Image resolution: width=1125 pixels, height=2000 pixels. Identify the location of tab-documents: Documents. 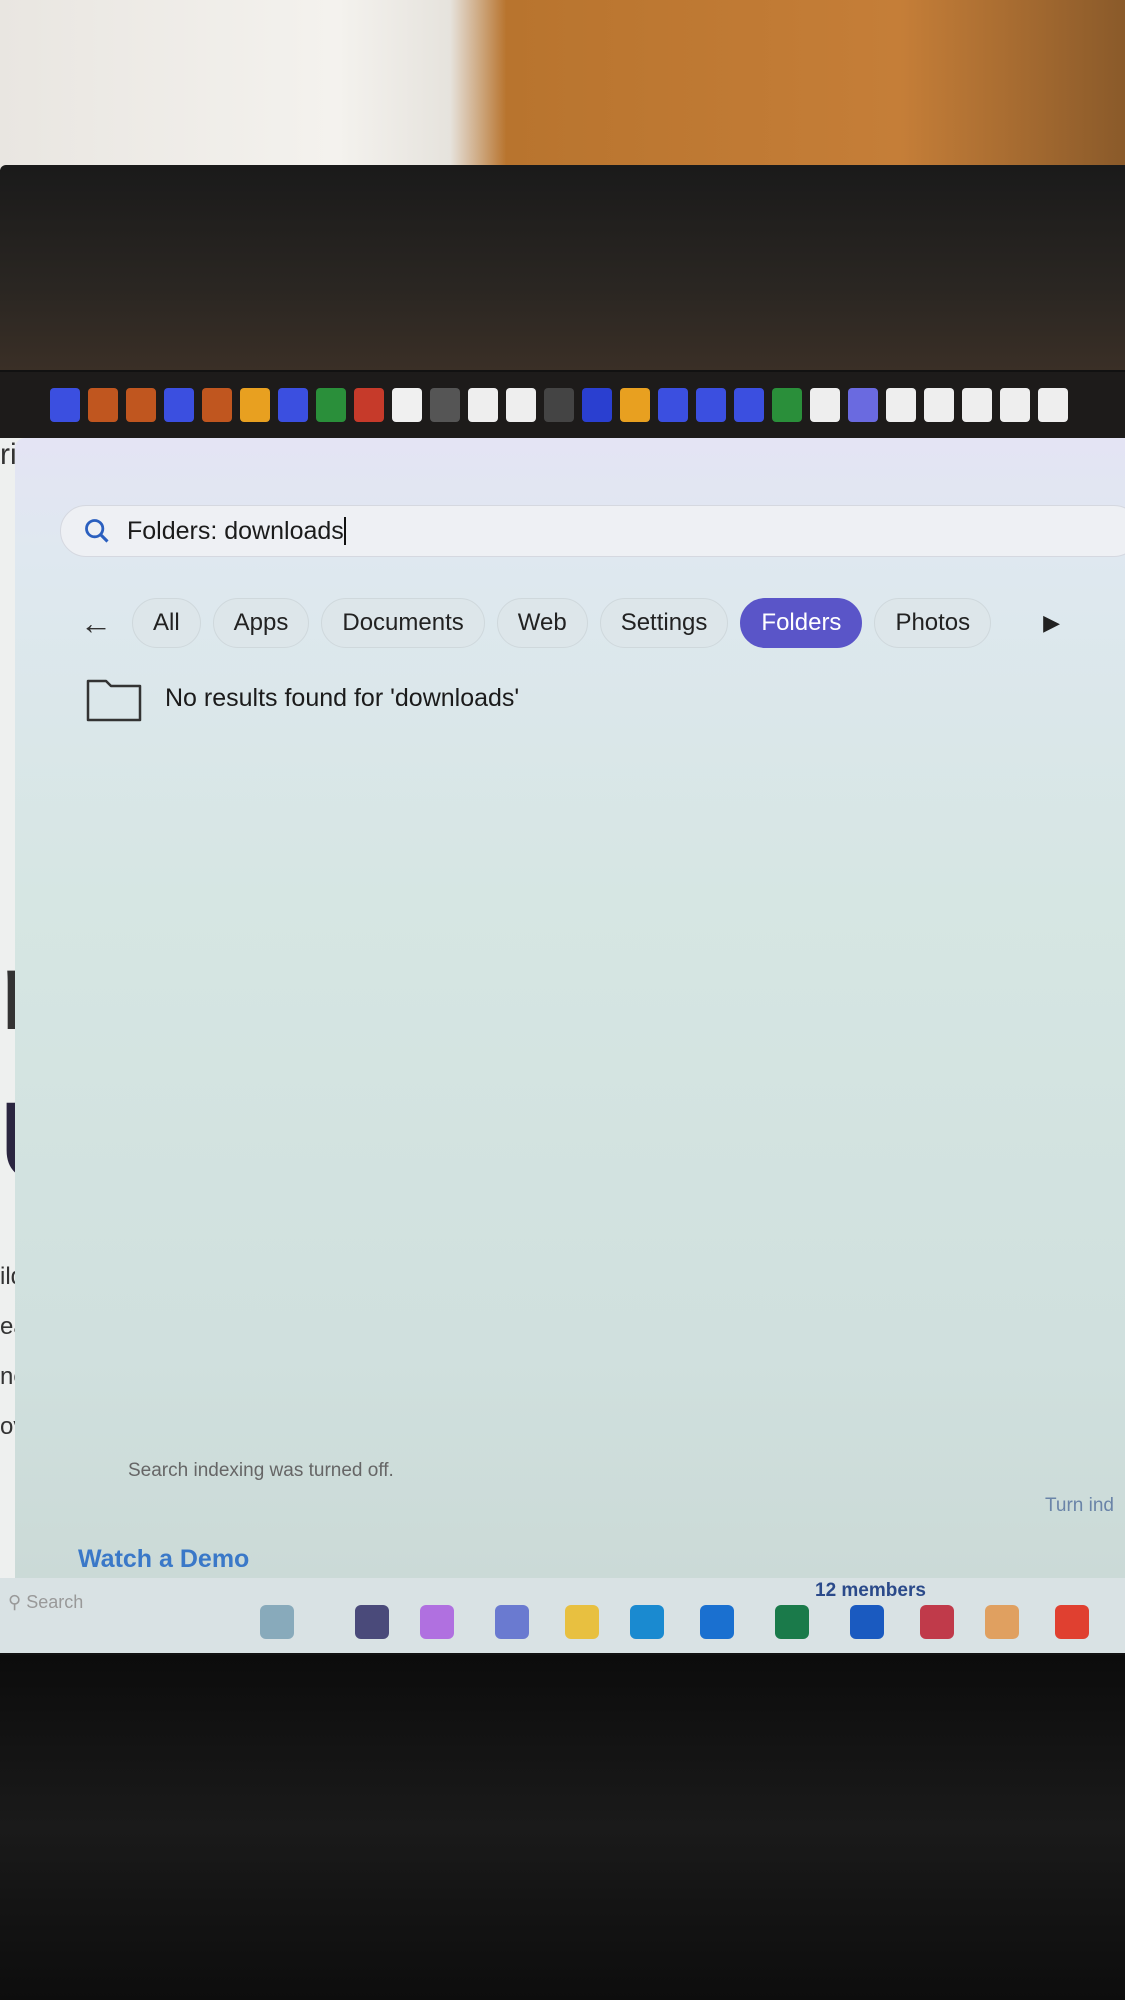
(403, 623).